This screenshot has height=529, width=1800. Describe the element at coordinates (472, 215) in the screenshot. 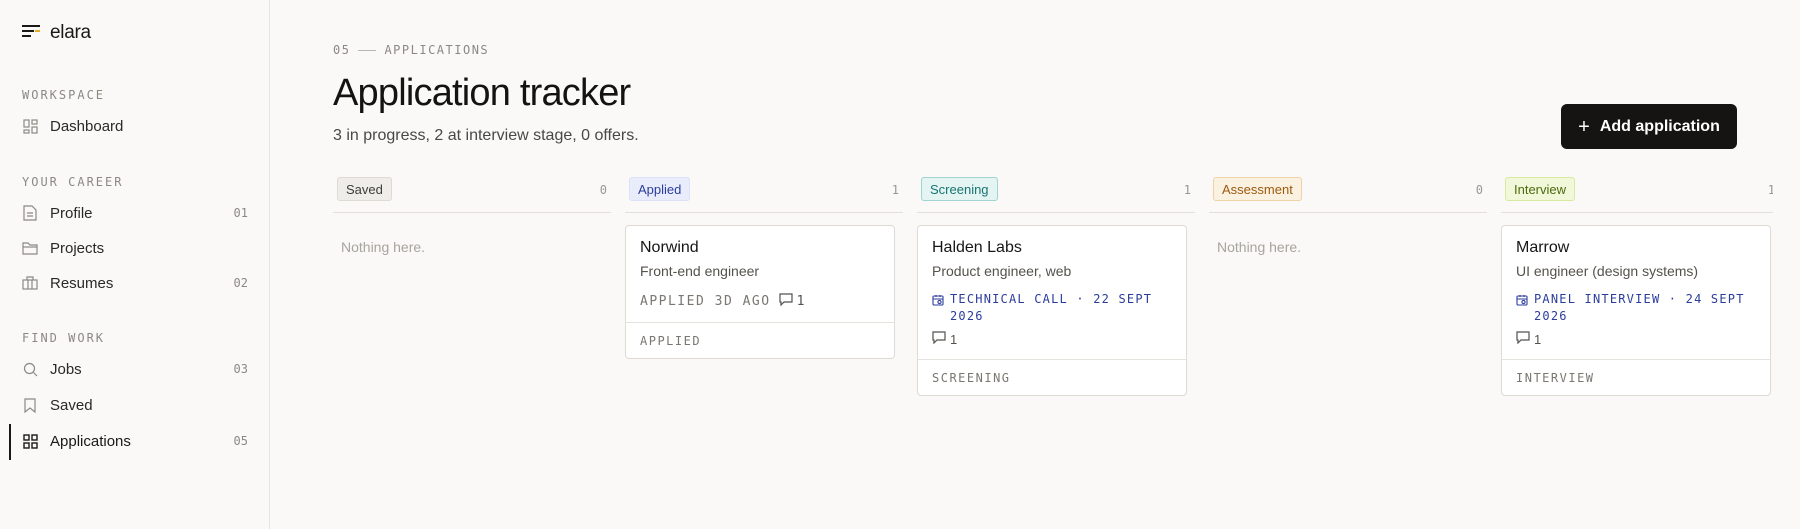

I see `column-saved: Saved 0 Nothing here.` at that location.